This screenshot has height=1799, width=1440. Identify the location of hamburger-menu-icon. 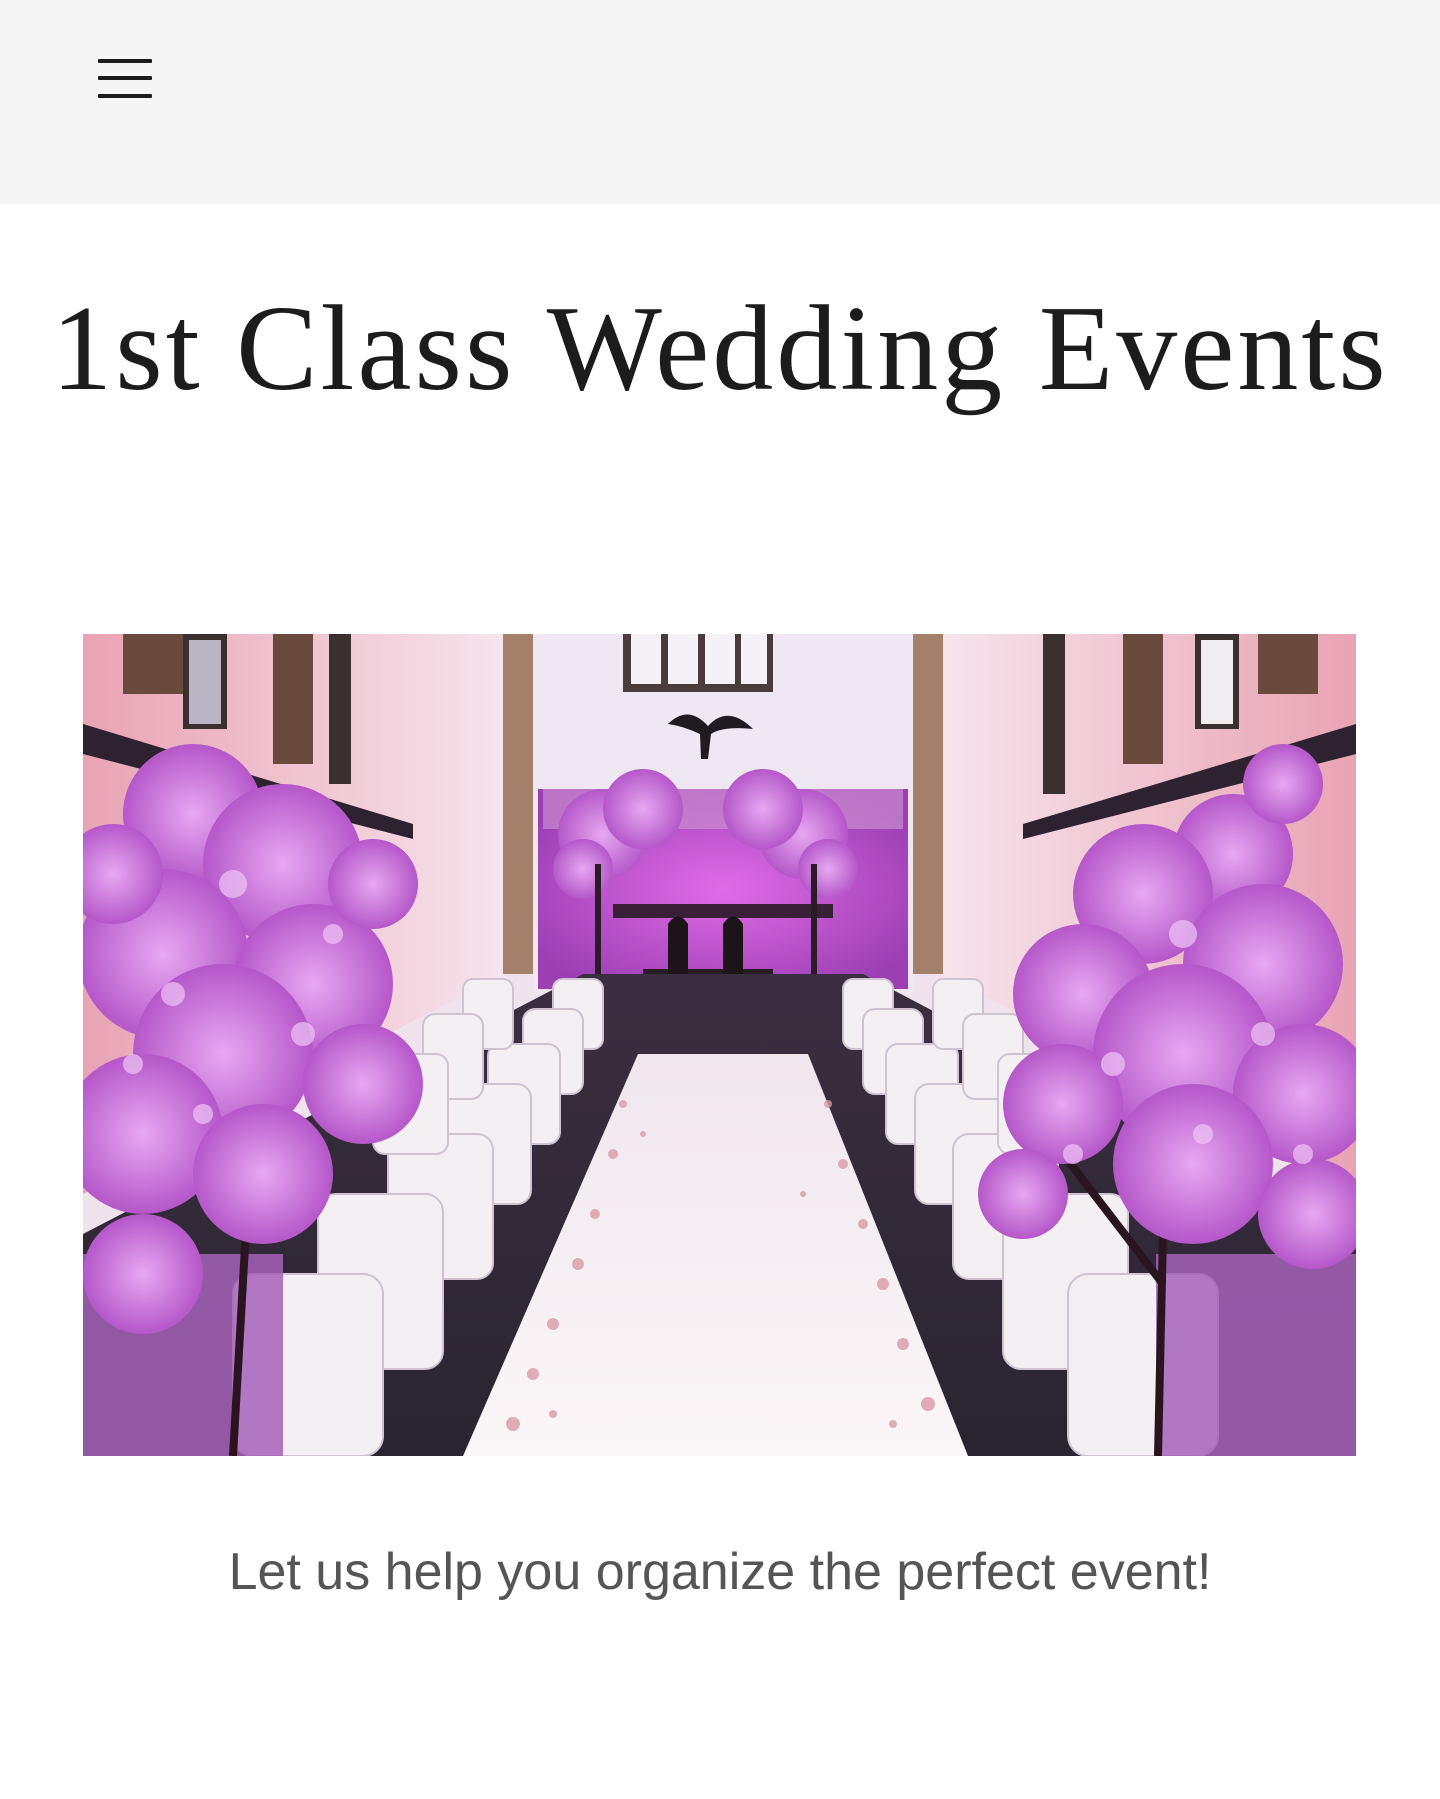
(124, 78).